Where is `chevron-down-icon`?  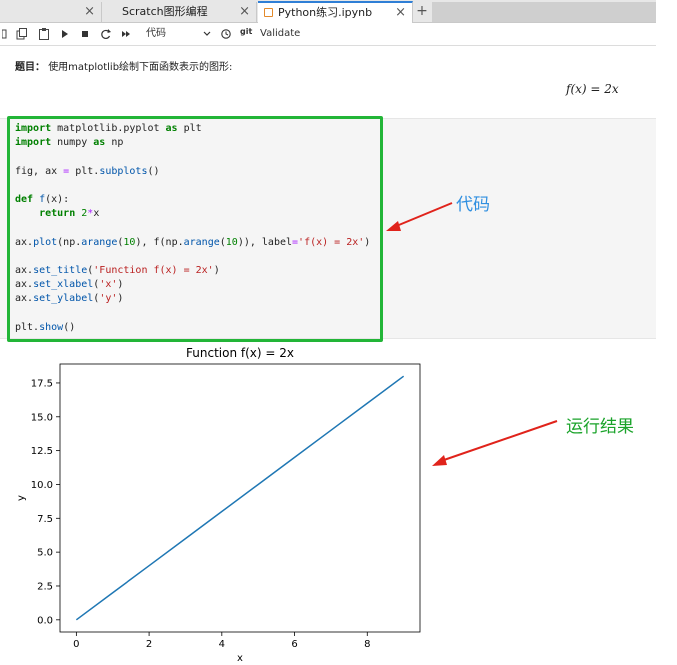 chevron-down-icon is located at coordinates (207, 34).